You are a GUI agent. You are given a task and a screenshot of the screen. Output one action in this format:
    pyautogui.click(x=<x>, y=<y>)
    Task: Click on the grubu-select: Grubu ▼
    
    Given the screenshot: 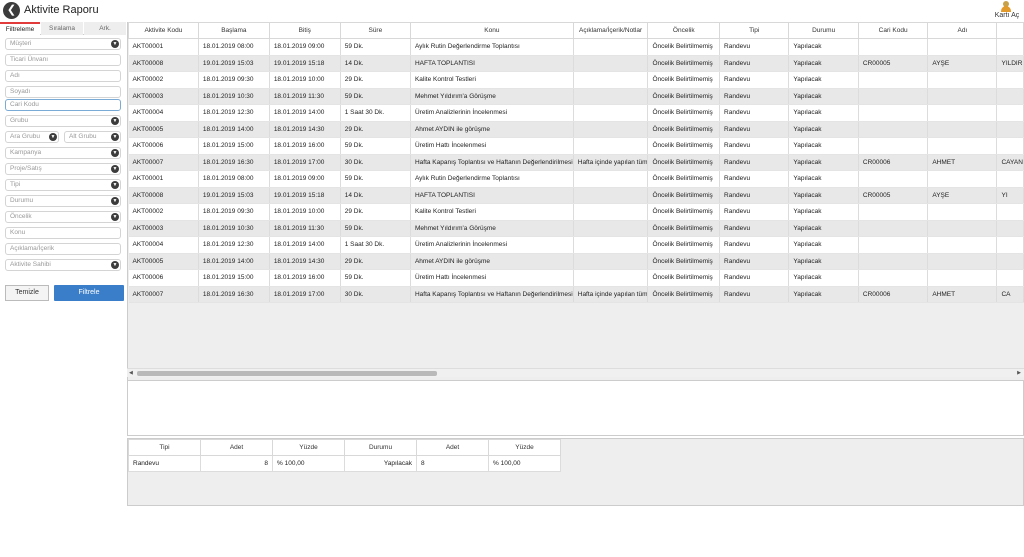 What is the action you would take?
    pyautogui.click(x=63, y=121)
    